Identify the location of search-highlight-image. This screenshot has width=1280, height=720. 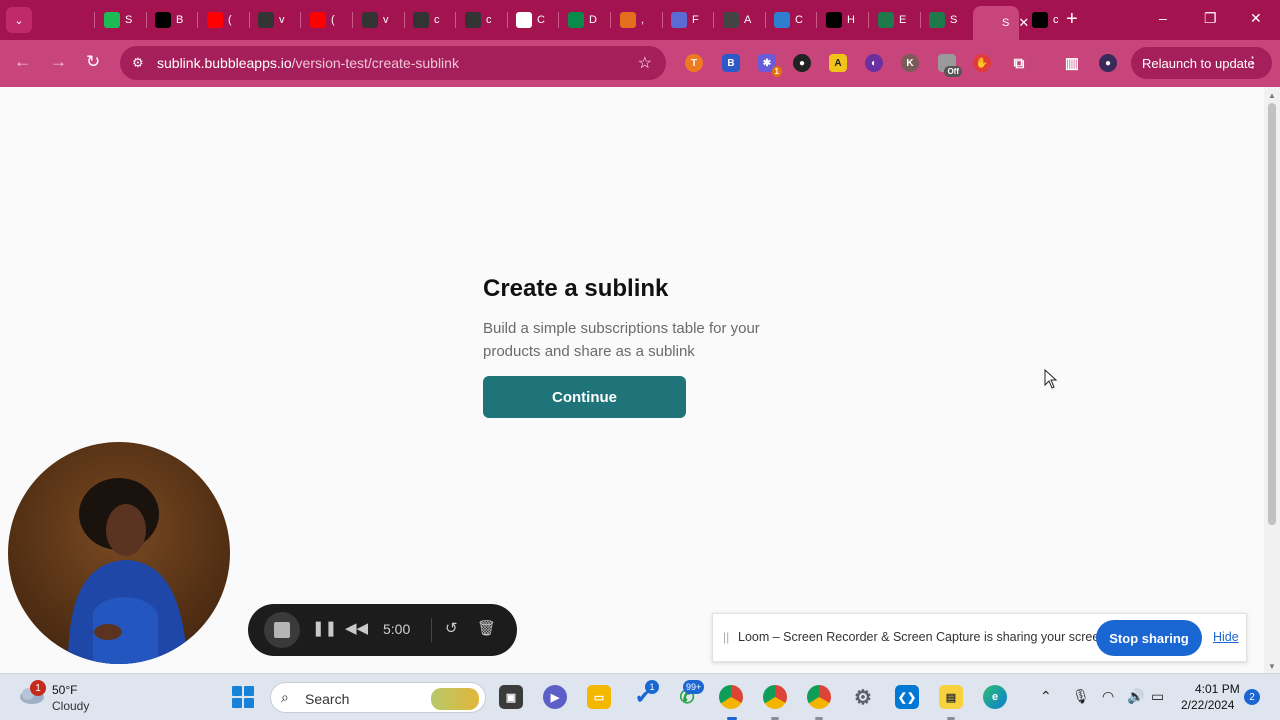
(455, 699).